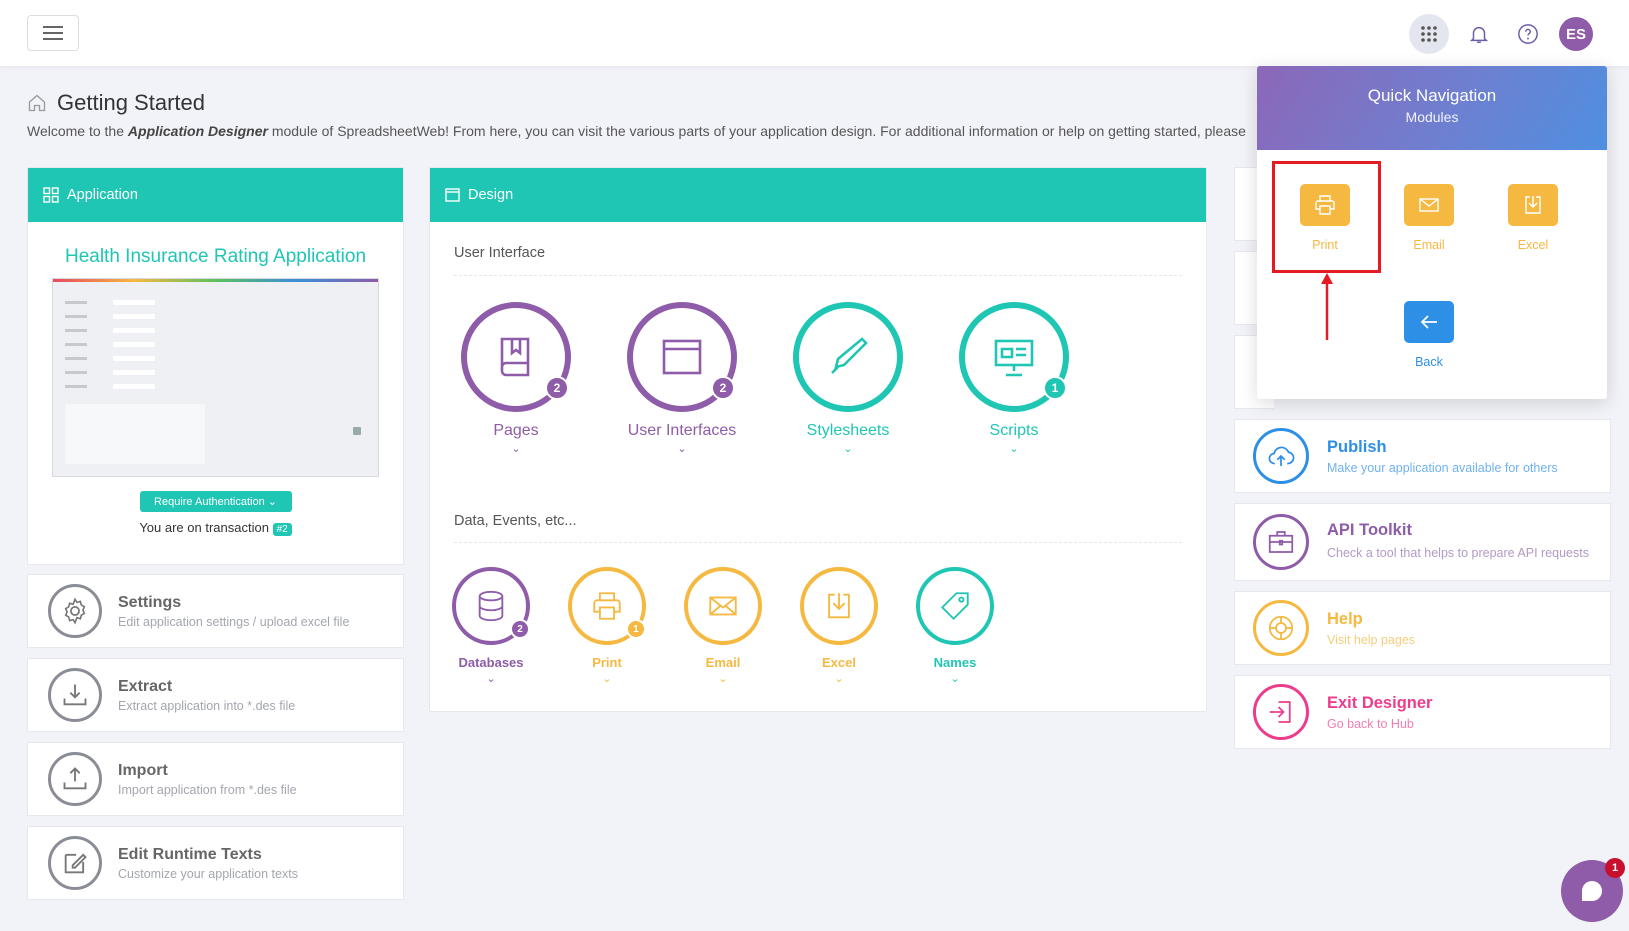 The height and width of the screenshot is (931, 1629). What do you see at coordinates (682, 378) in the screenshot?
I see `user-interfaces-item: 2 User Interfaces ⌄` at bounding box center [682, 378].